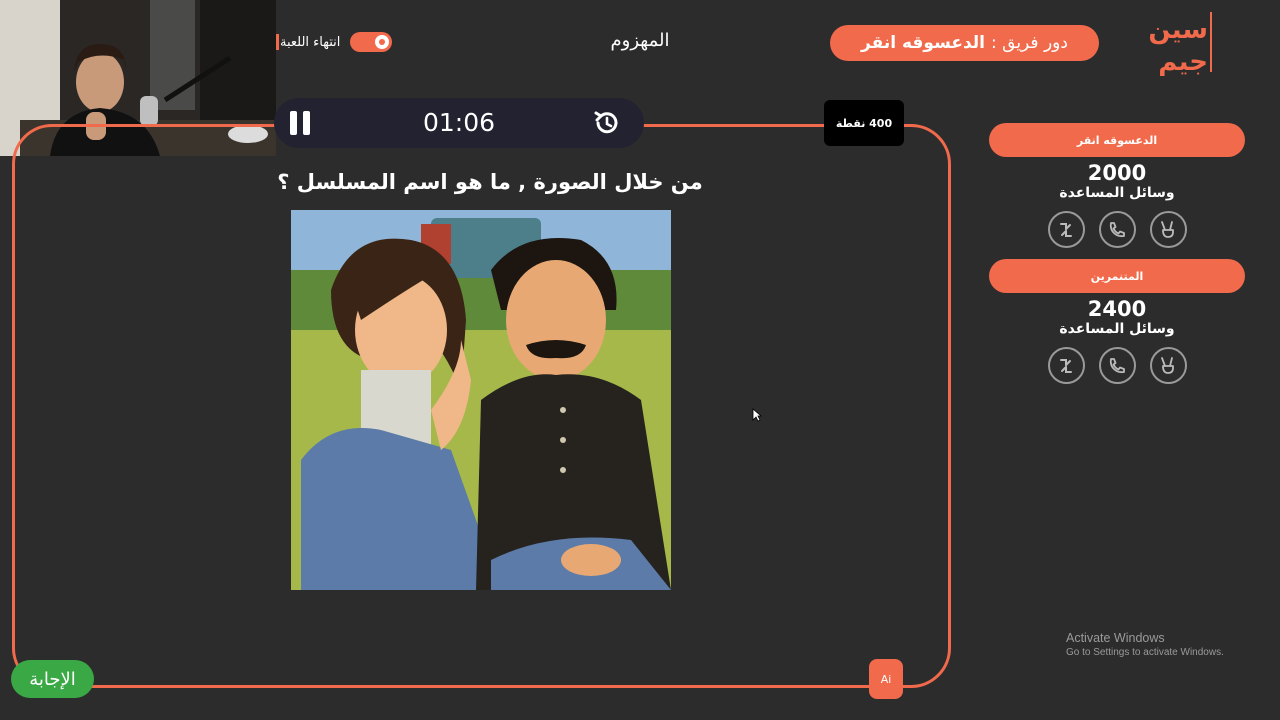 This screenshot has height=720, width=1280. I want to click on current-turn-banner: دور فريق : الدعسوقه انقر, so click(964, 43).